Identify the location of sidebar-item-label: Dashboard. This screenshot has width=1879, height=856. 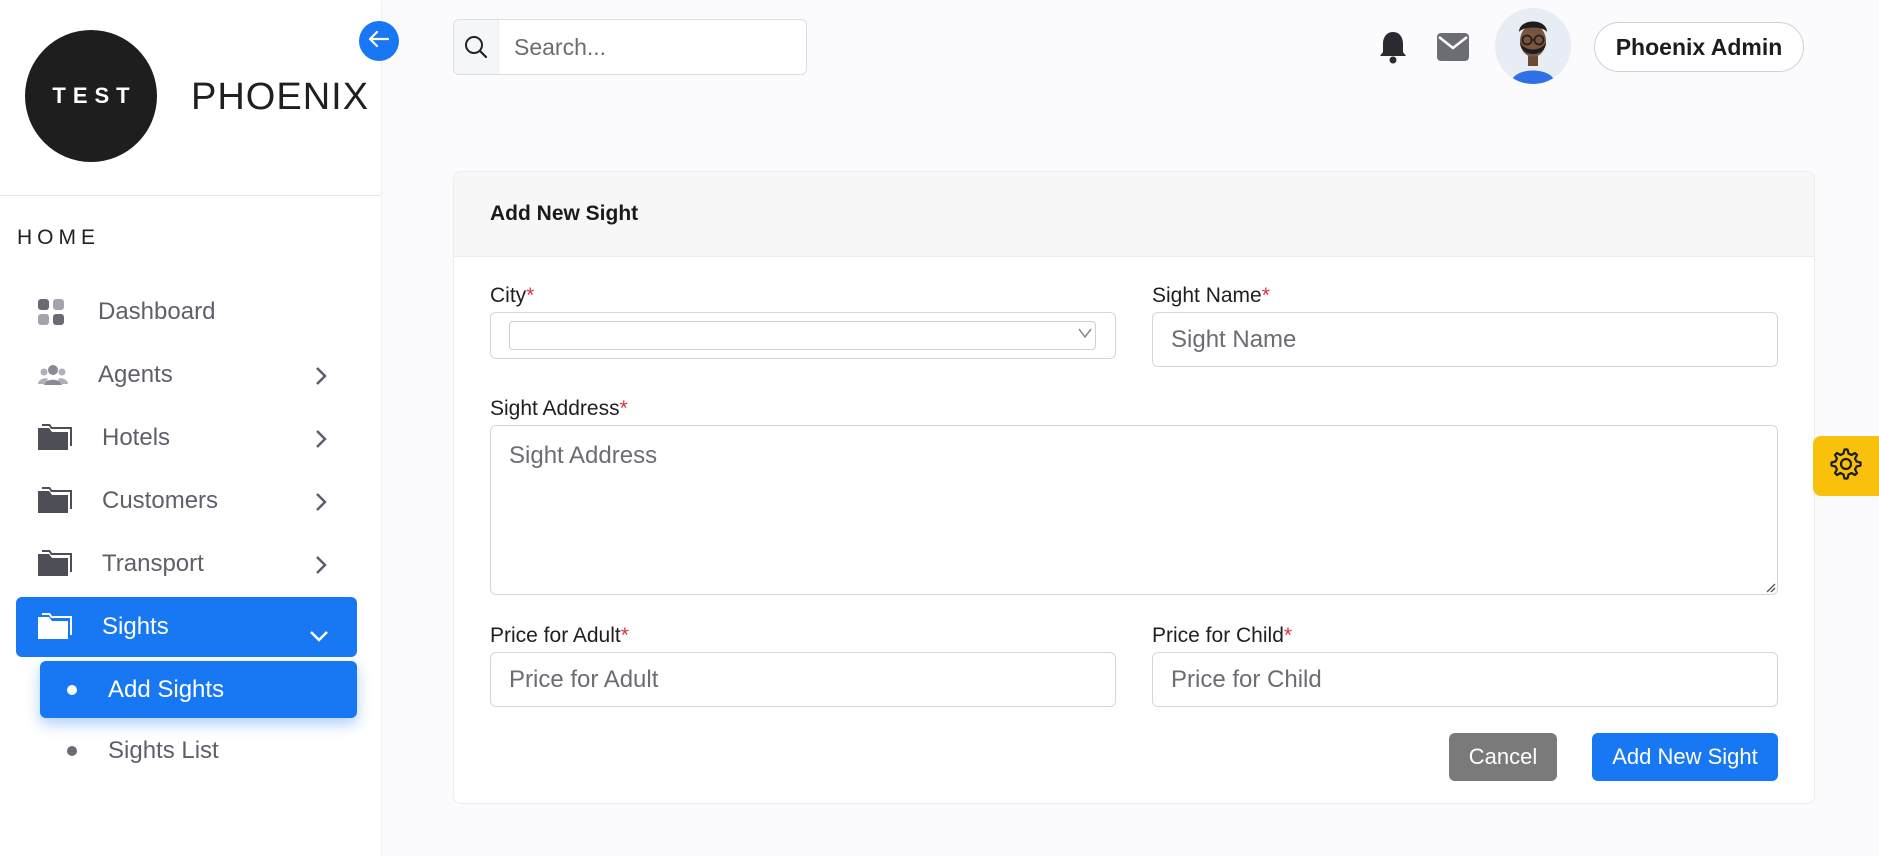
(157, 311).